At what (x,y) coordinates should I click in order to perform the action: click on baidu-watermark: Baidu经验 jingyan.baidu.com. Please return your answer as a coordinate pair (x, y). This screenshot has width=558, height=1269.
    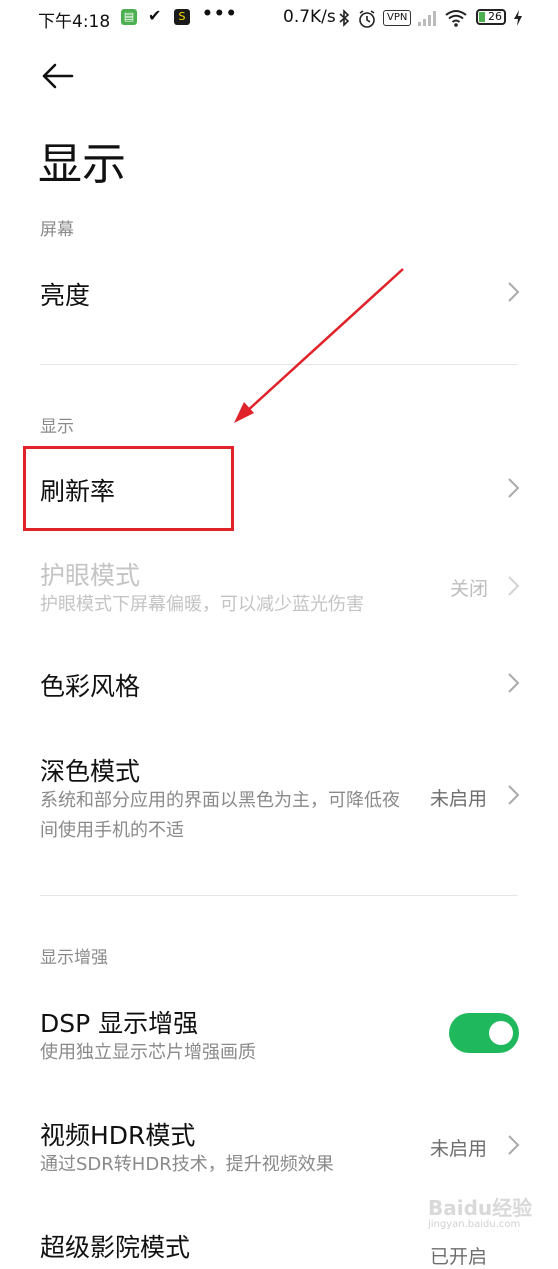
    Looking at the image, I should click on (480, 1211).